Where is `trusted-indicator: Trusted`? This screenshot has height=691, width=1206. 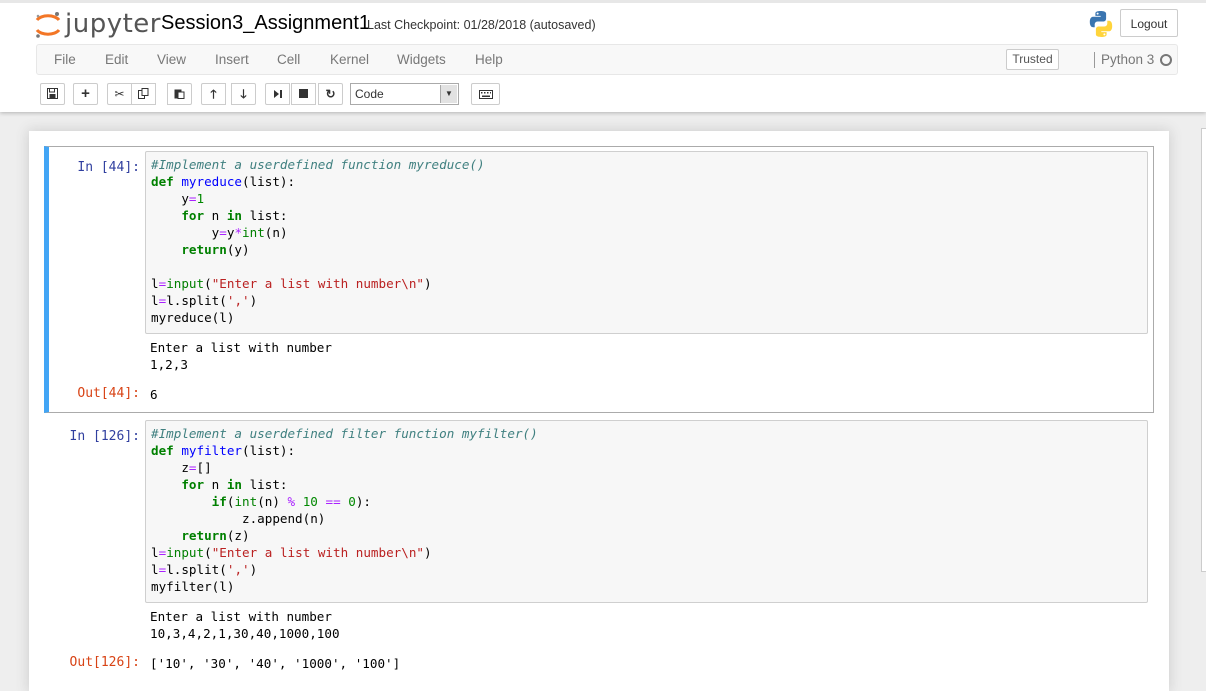 trusted-indicator: Trusted is located at coordinates (1032, 59).